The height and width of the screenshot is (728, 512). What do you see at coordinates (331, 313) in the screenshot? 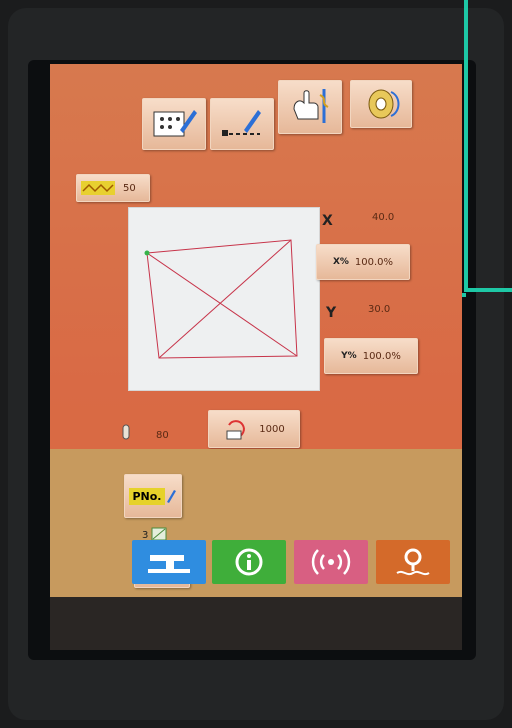
I see `y-size-icon: Y` at bounding box center [331, 313].